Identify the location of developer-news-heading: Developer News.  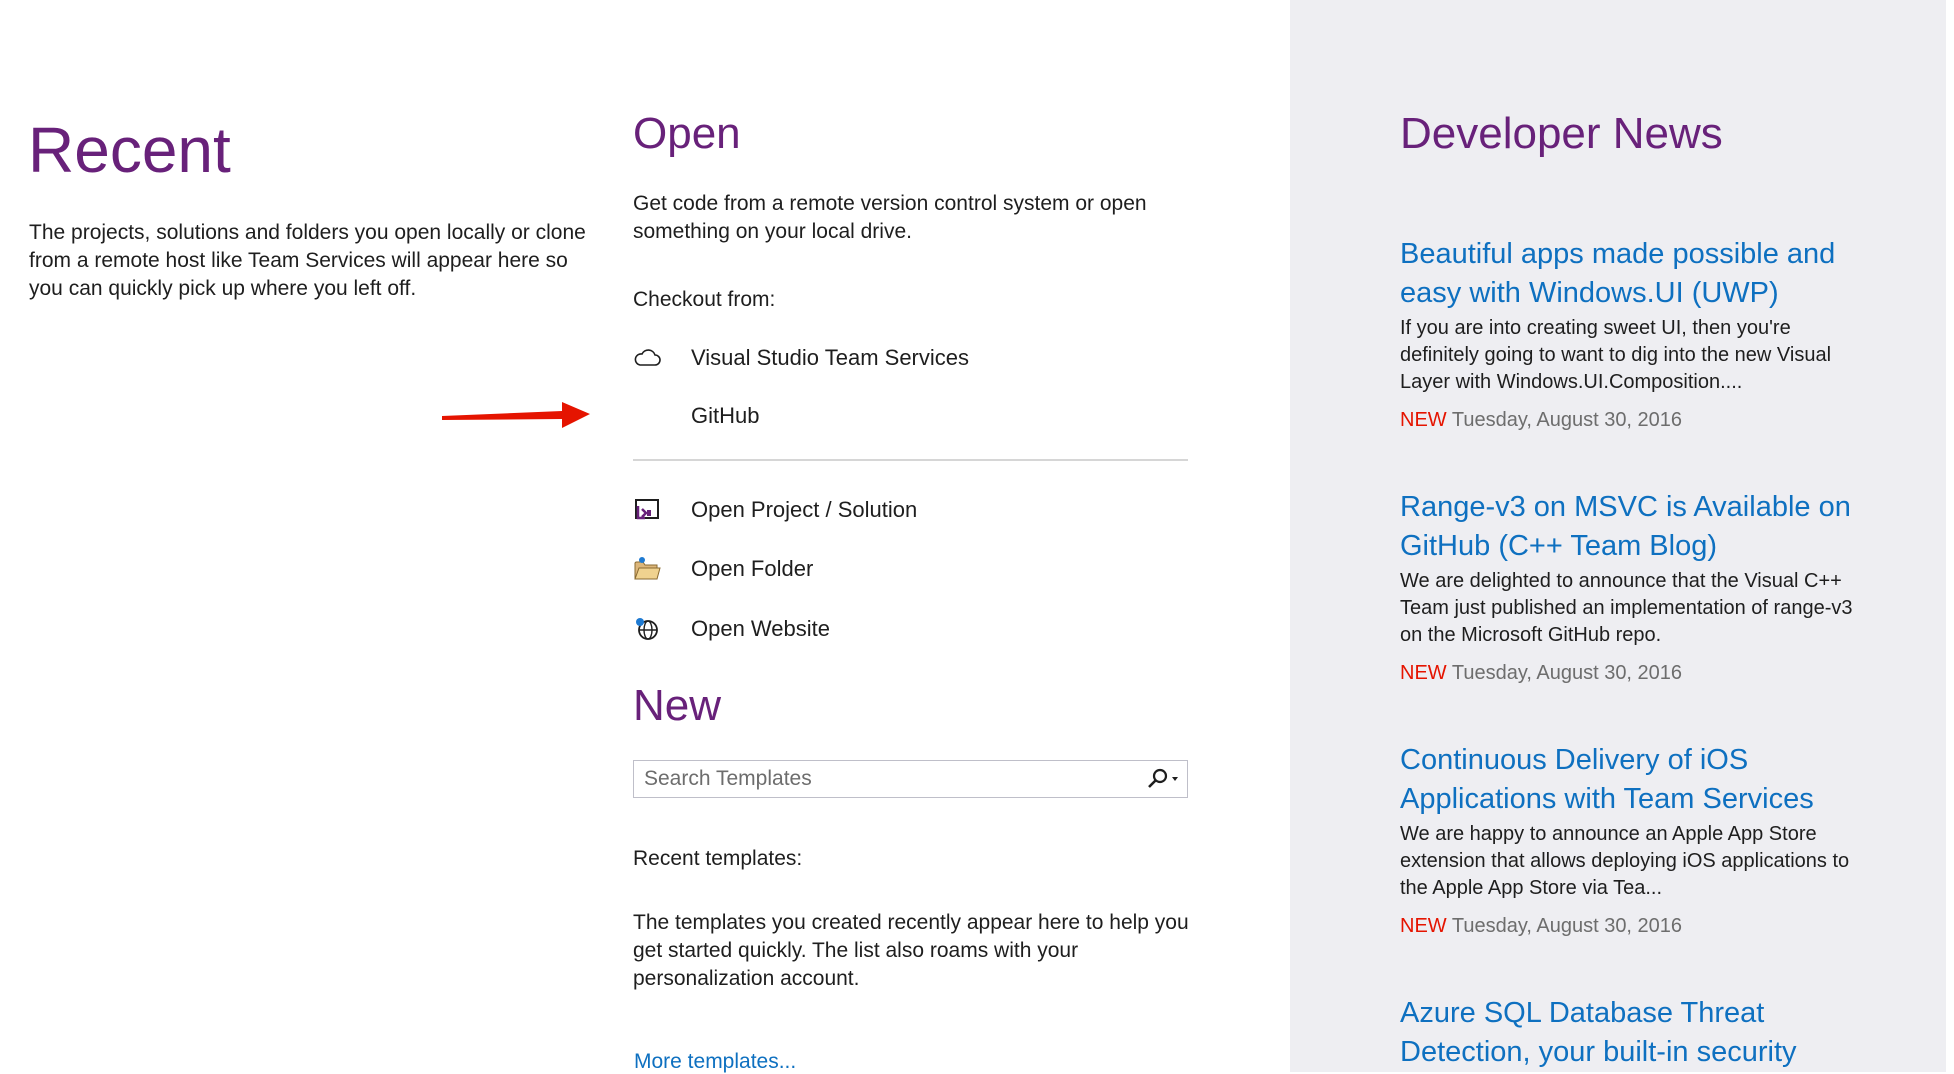
(1561, 133).